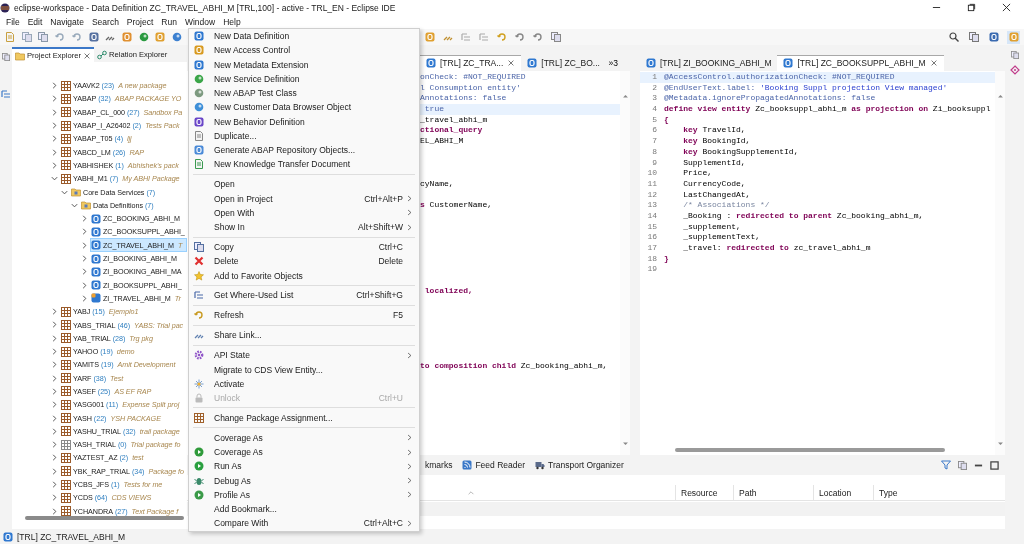 This screenshot has width=1024, height=544. What do you see at coordinates (304, 355) in the screenshot?
I see `menu-item: API State` at bounding box center [304, 355].